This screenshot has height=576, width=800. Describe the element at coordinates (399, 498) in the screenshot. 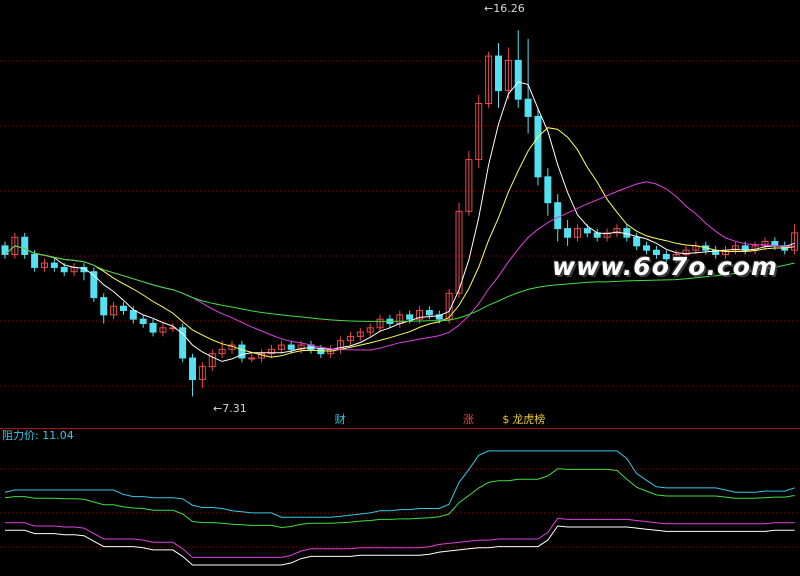

I see `mid-line` at that location.